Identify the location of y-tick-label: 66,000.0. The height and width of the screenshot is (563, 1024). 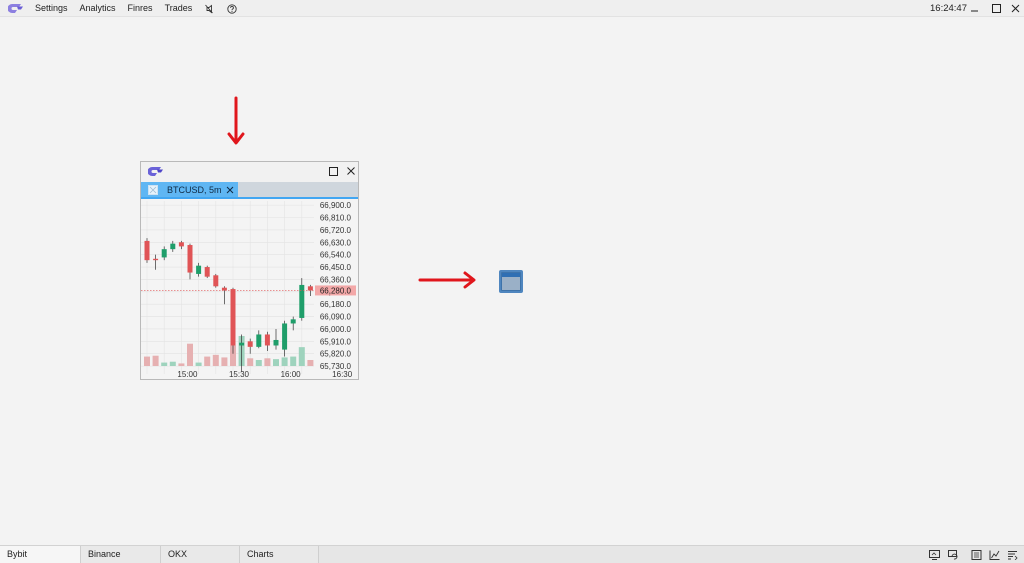
(336, 329).